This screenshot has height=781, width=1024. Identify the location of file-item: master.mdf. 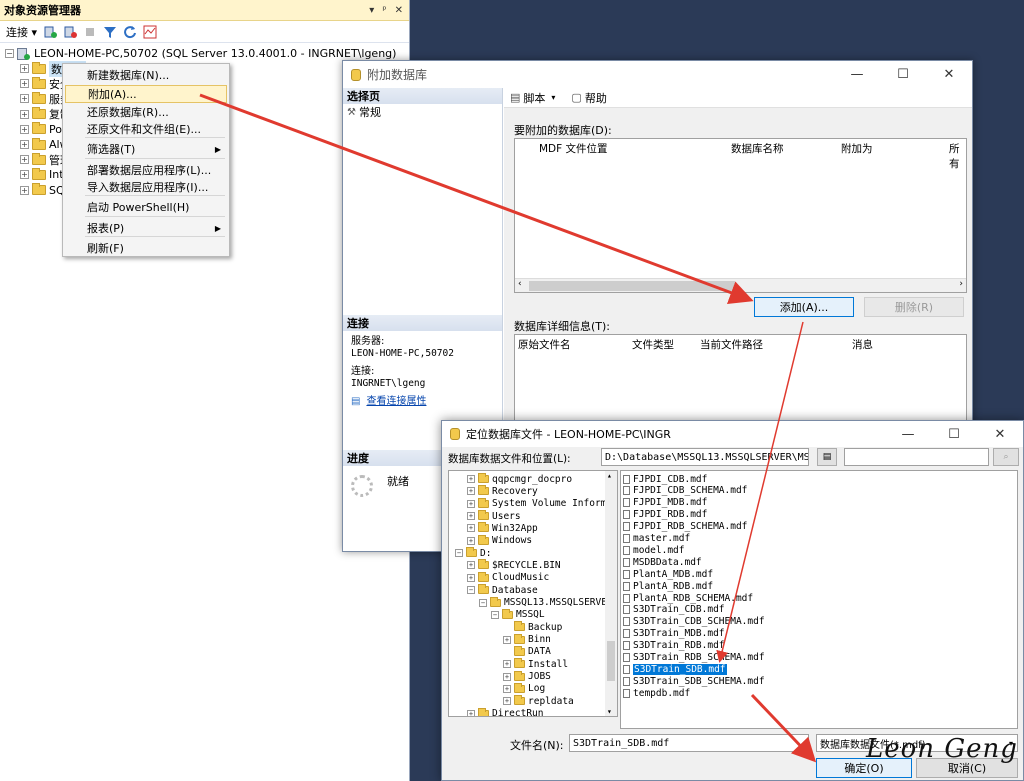
(656, 539).